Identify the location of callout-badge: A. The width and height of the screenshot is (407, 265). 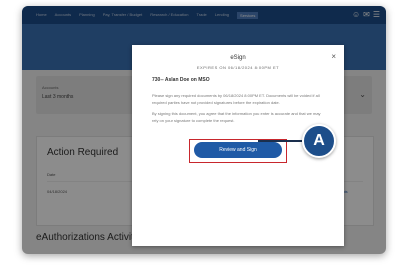
(319, 141).